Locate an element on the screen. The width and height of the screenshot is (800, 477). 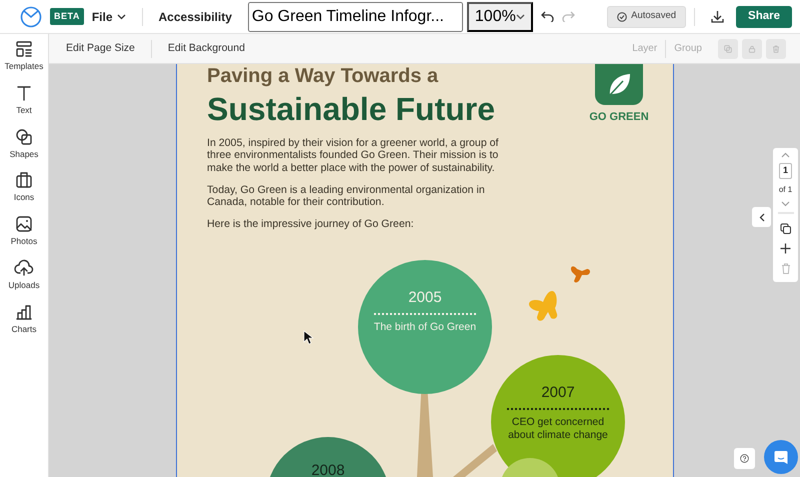
autosaved-button: Autosaved is located at coordinates (646, 17).